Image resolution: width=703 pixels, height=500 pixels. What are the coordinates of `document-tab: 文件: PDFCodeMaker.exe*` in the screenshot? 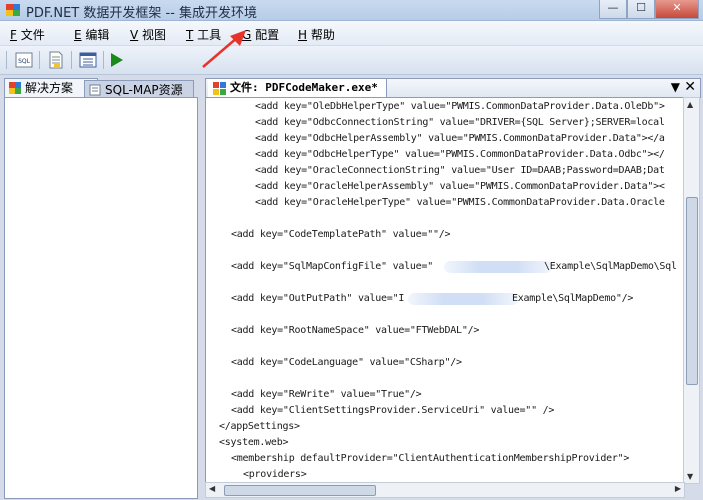 It's located at (297, 88).